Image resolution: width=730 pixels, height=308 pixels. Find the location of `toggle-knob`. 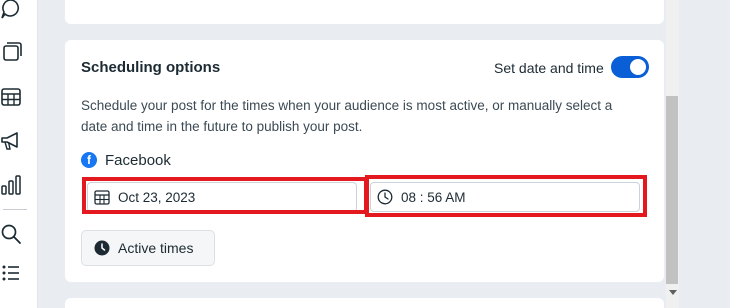

toggle-knob is located at coordinates (638, 67).